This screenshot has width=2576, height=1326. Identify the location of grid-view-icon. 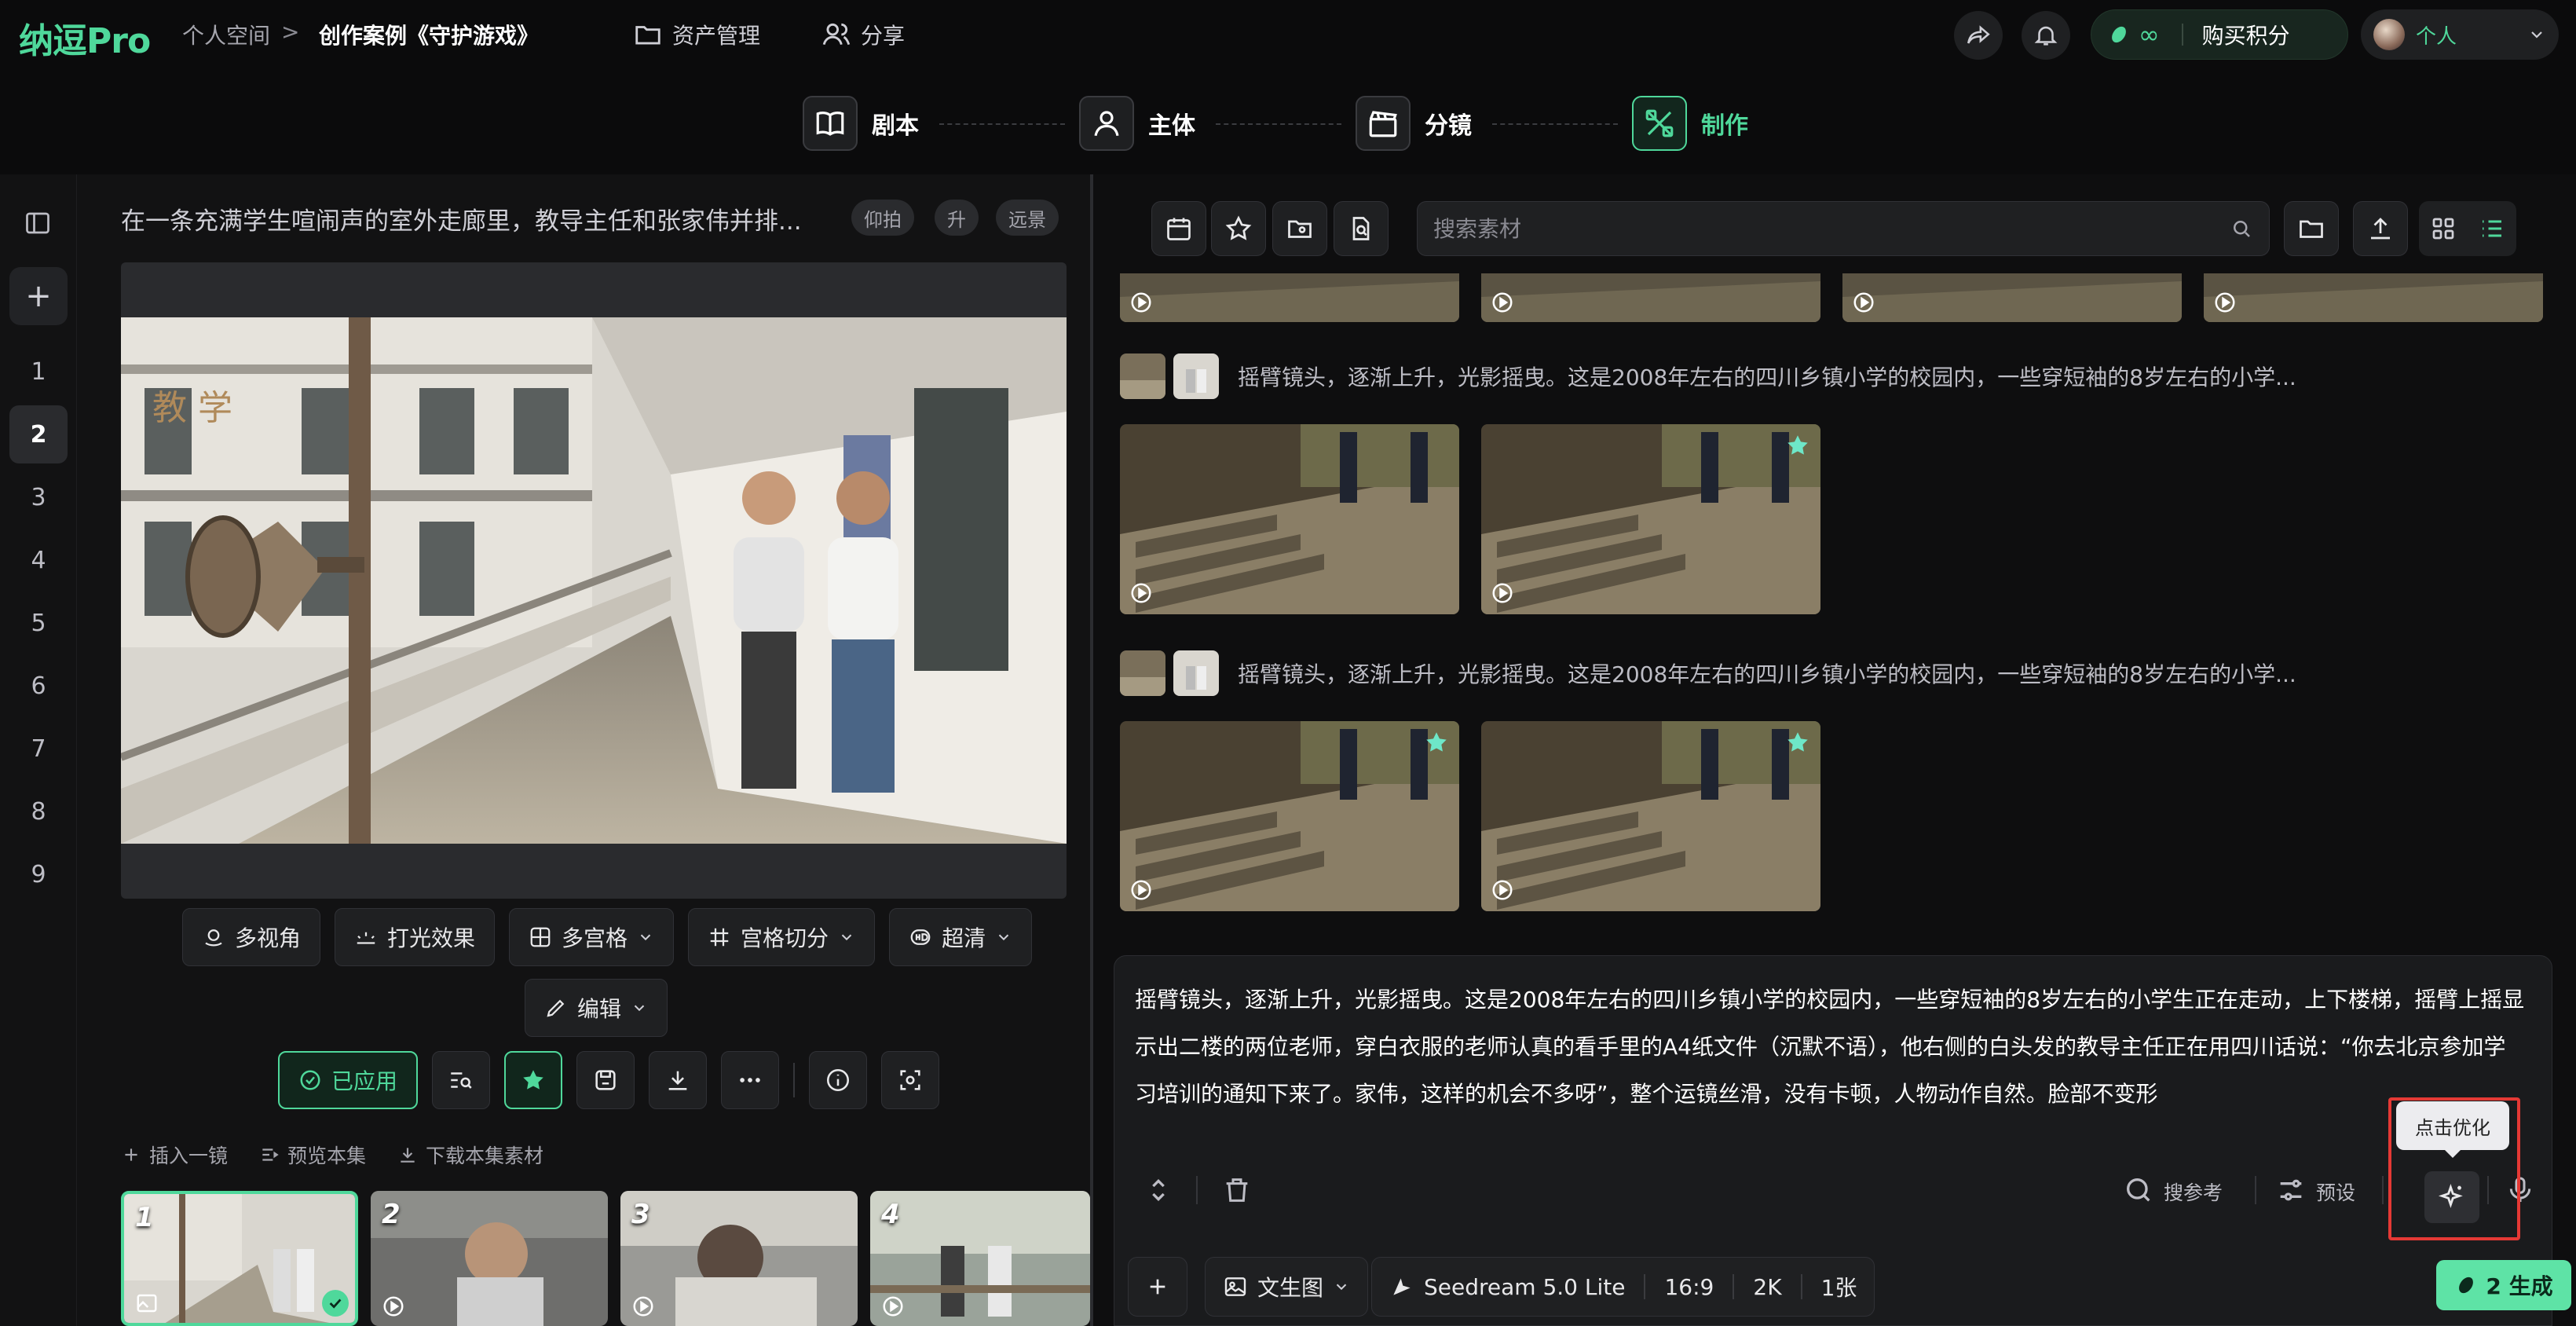
(2443, 228).